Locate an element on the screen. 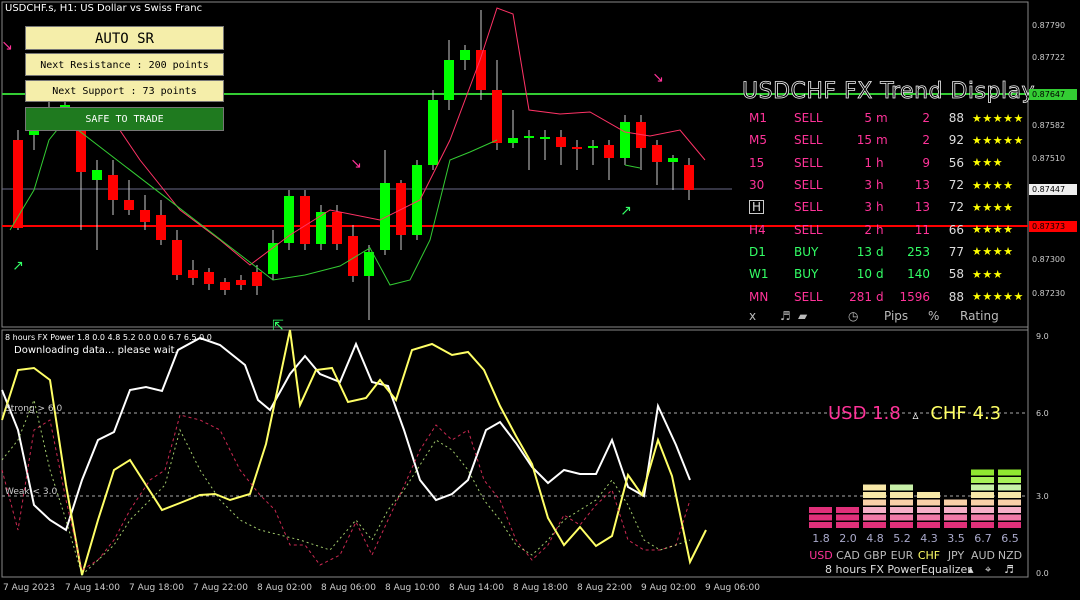 The image size is (1080, 600). period-label: 8 hours is located at coordinates (845, 569).